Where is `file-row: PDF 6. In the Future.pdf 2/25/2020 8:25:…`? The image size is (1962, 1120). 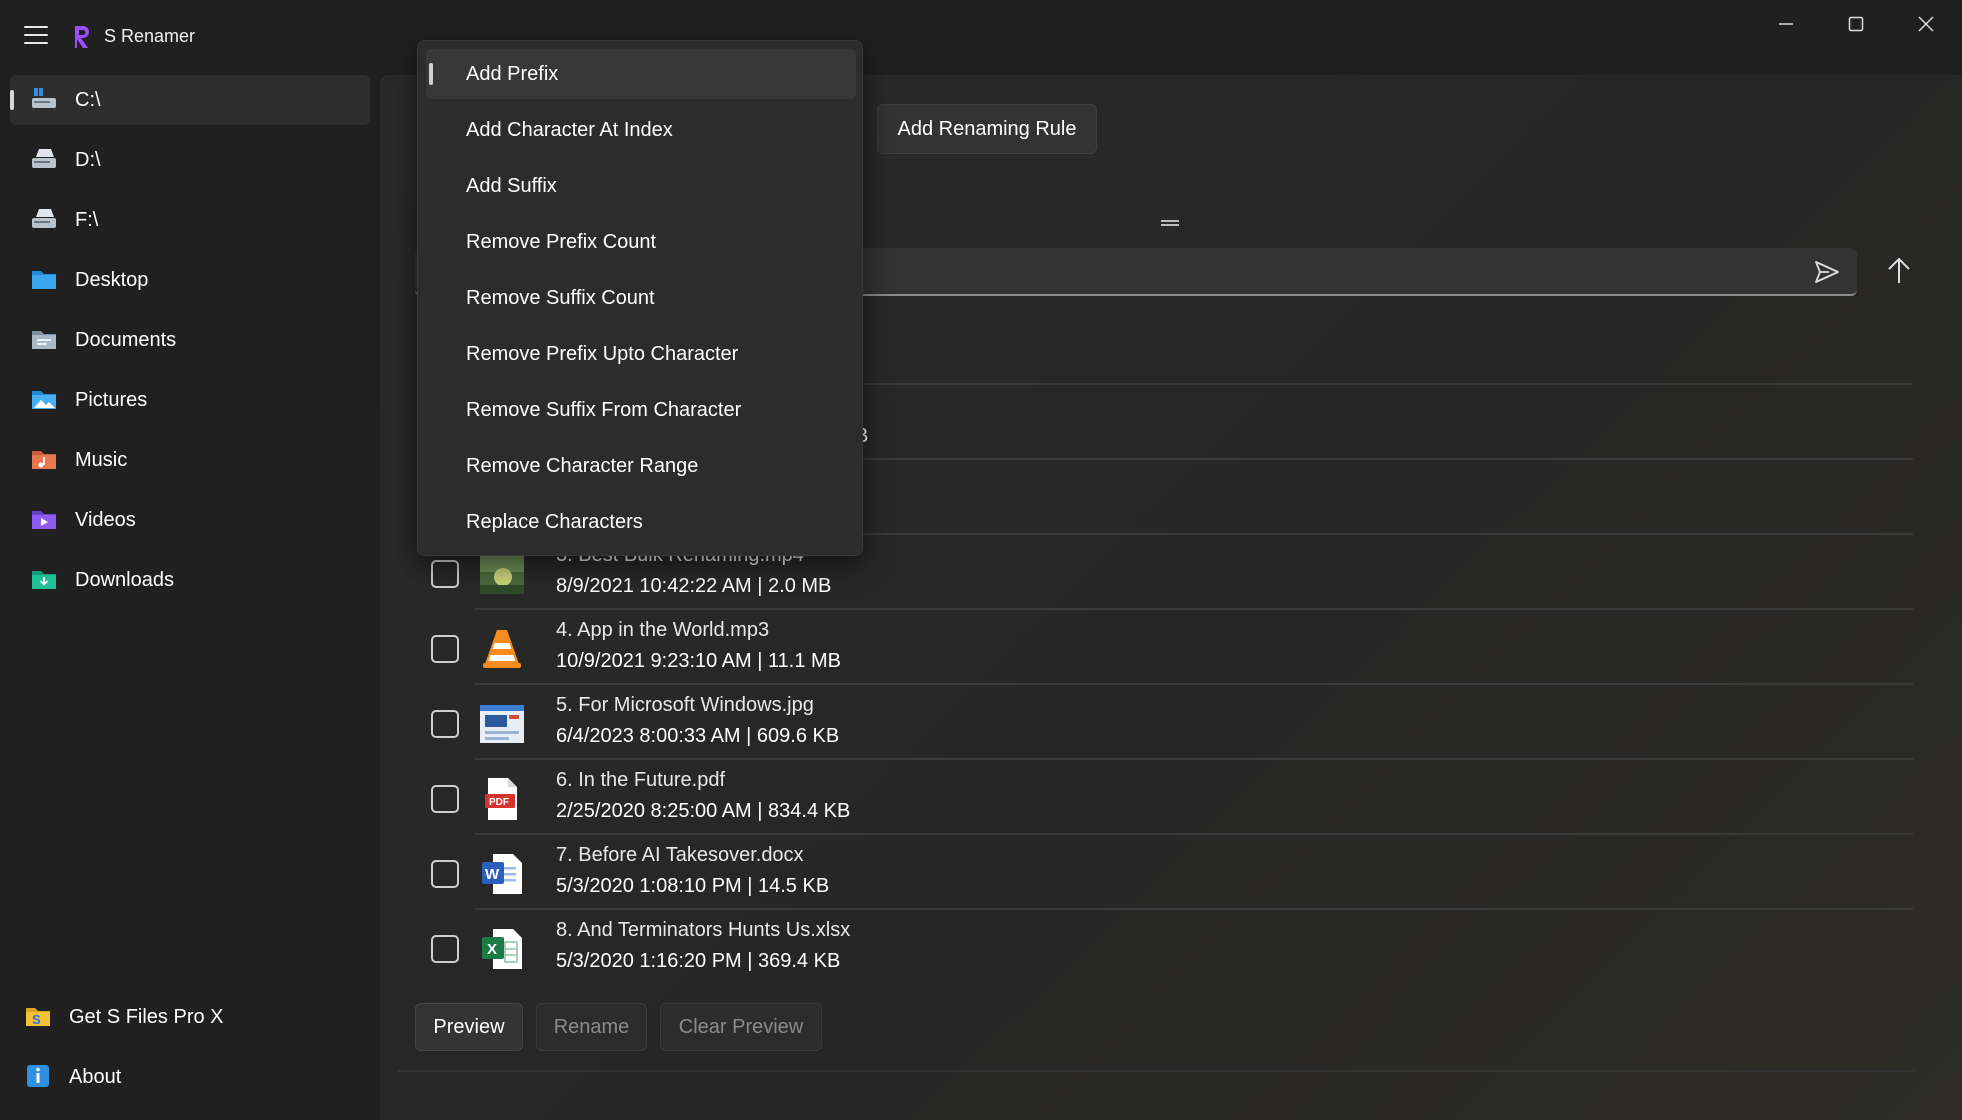
file-row: PDF 6. In the Future.pdf 2/25/2020 8:25:… is located at coordinates (1164, 797).